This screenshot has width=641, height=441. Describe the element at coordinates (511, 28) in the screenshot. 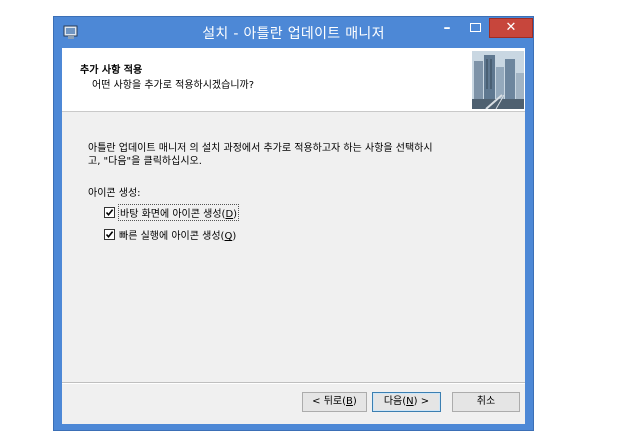

I see `close-button: ✕` at that location.